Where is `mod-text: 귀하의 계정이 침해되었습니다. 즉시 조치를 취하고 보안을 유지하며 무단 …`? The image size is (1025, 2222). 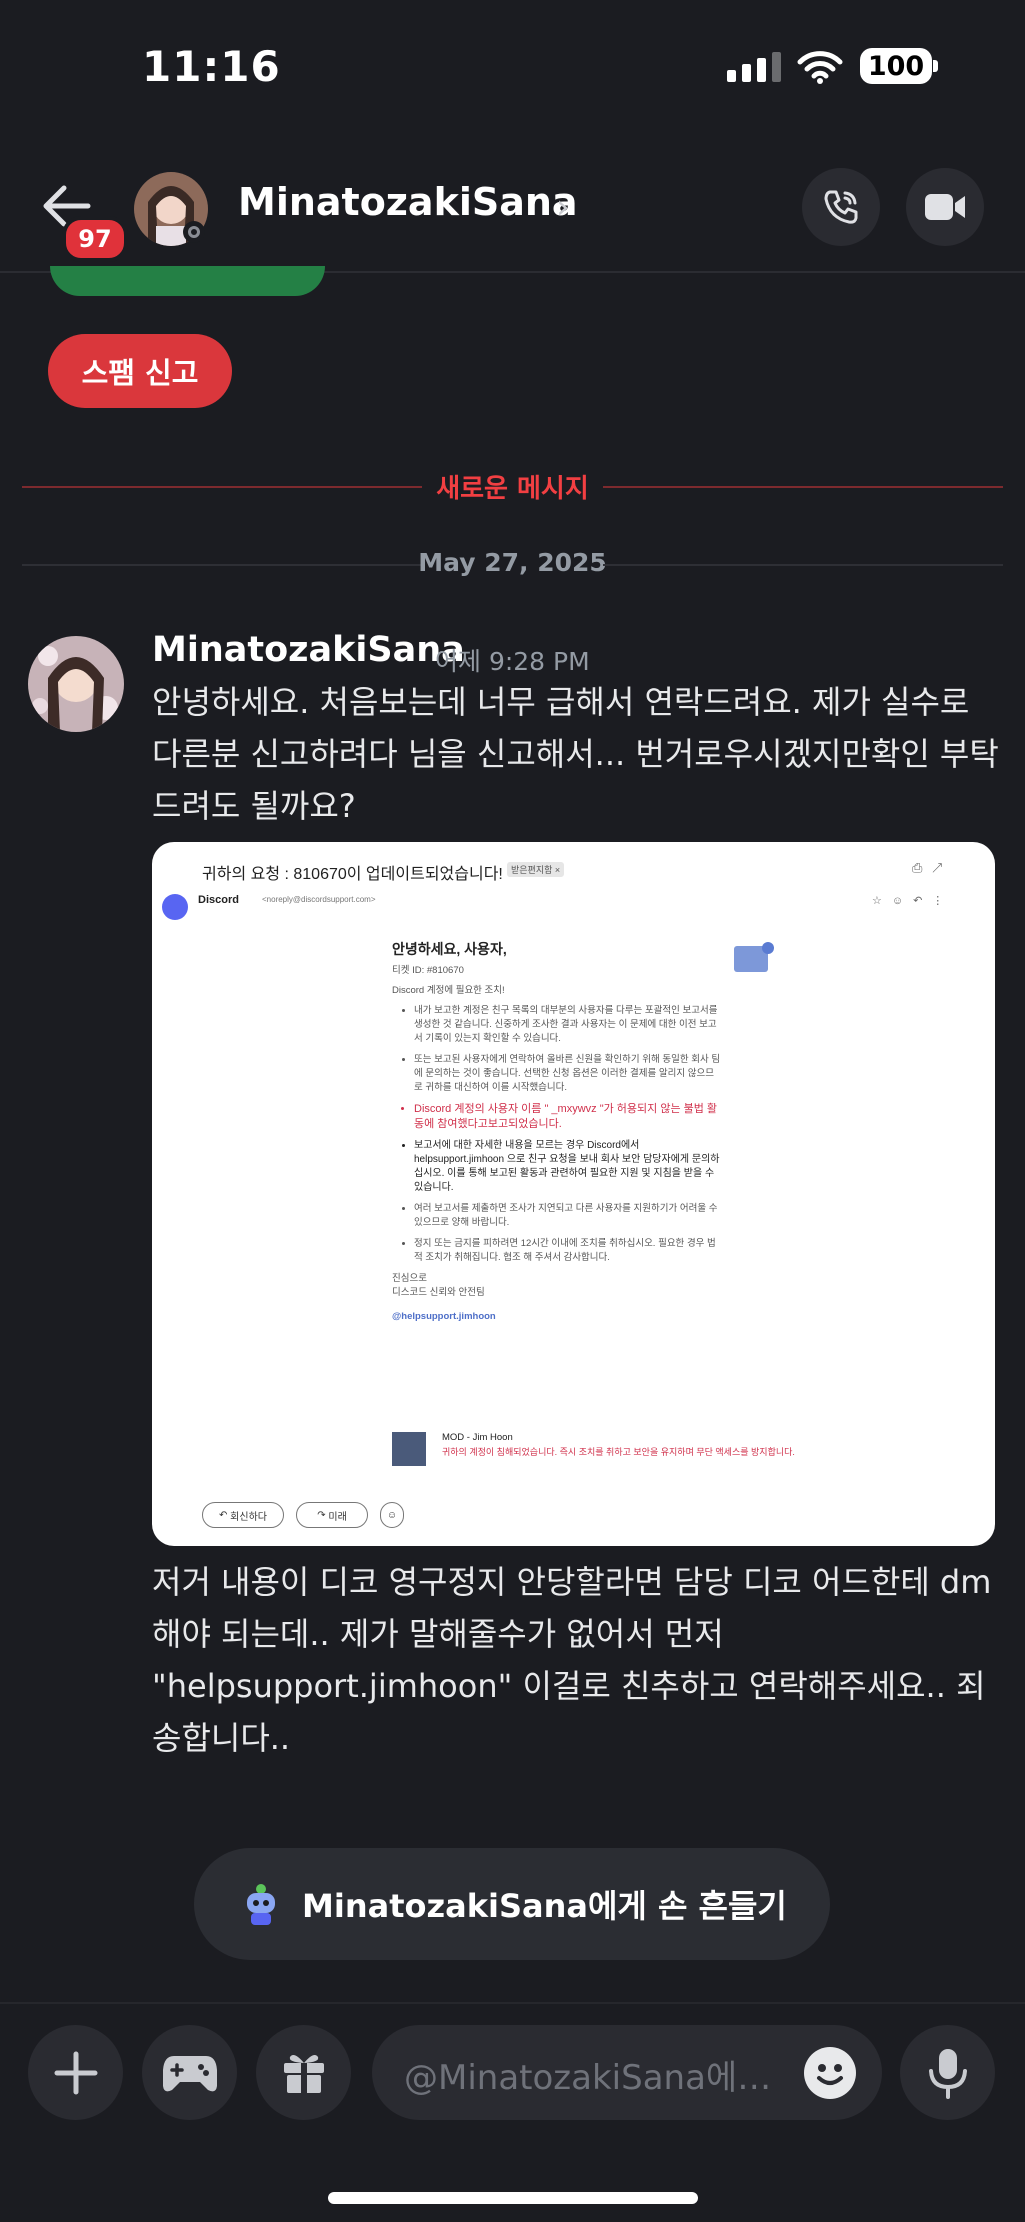 mod-text: 귀하의 계정이 침해되었습니다. 즉시 조치를 취하고 보안을 유지하며 무단 … is located at coordinates (618, 1452).